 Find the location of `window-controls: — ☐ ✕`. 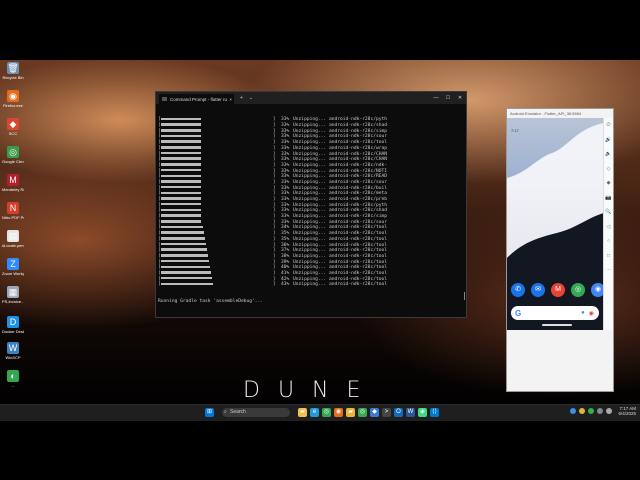

window-controls: — ☐ ✕ is located at coordinates (448, 98).